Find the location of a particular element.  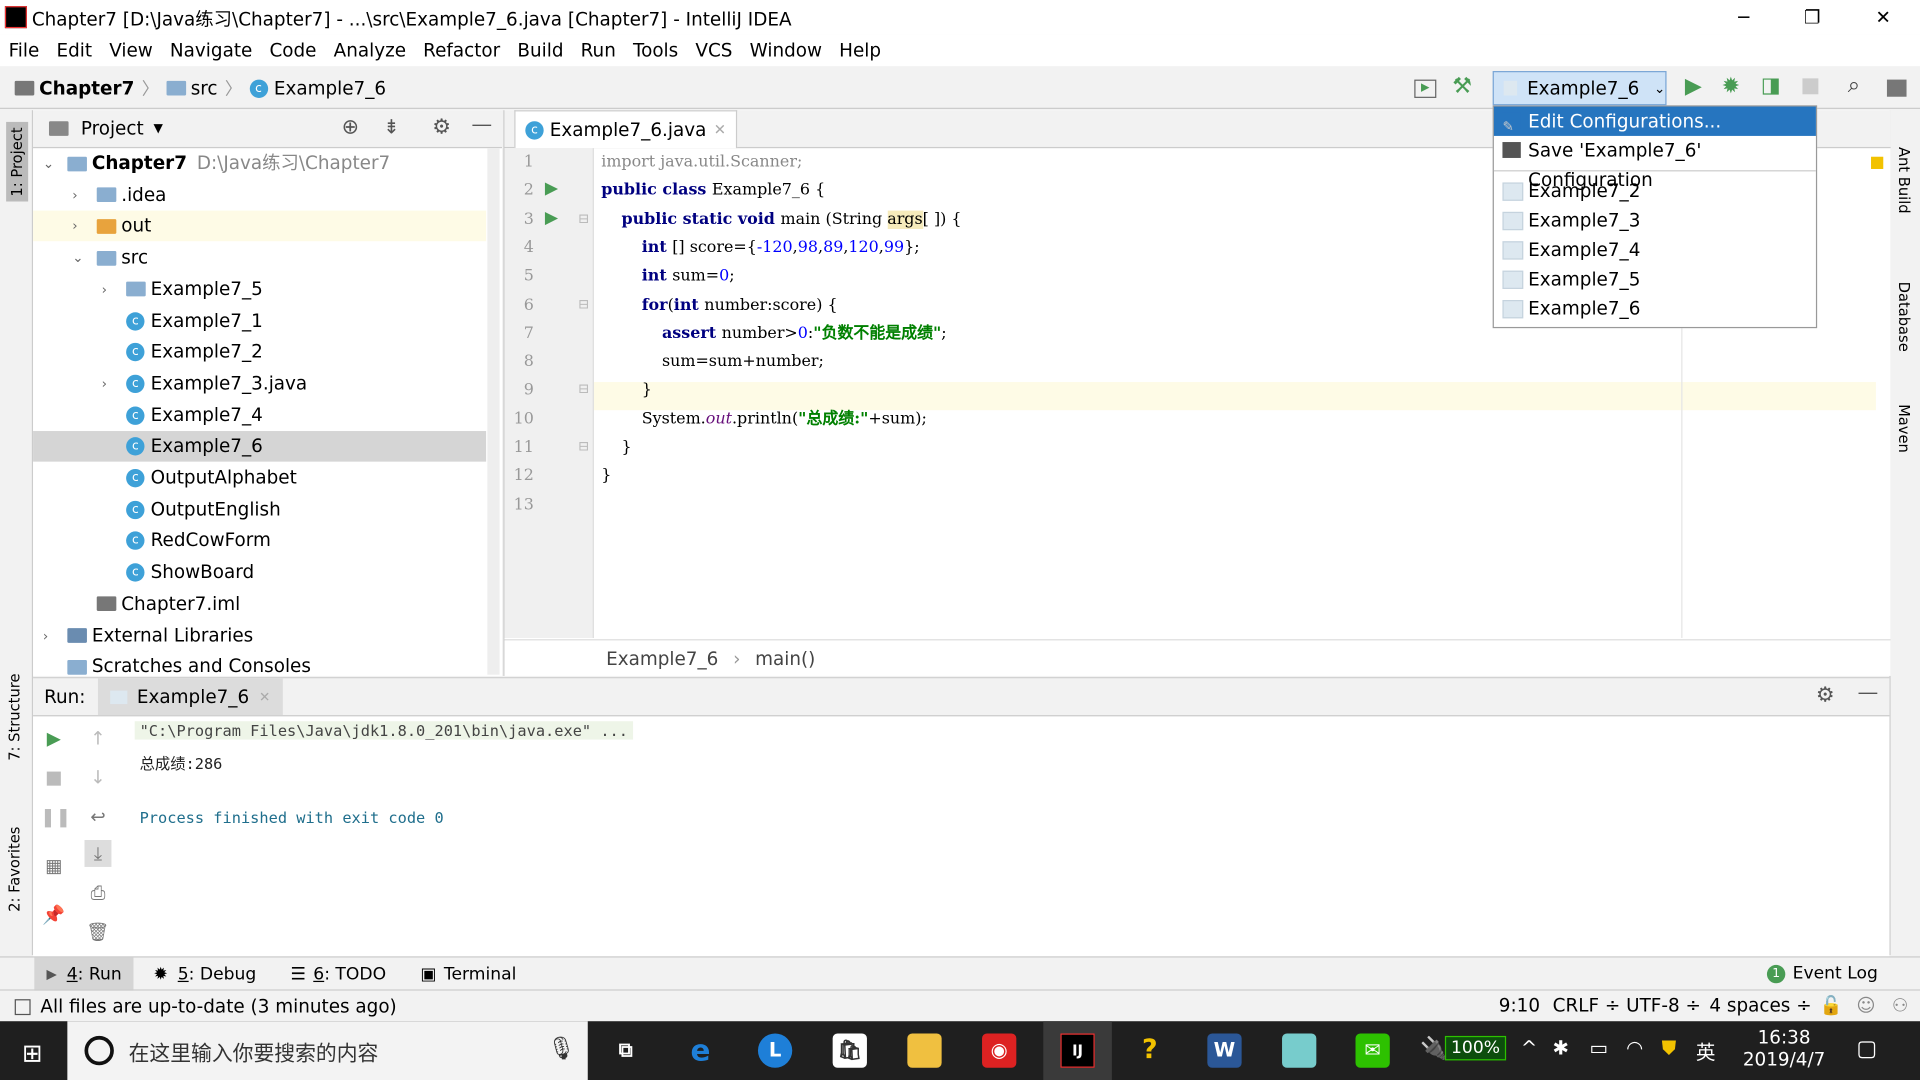

menu-refactor: Refactor is located at coordinates (461, 50).